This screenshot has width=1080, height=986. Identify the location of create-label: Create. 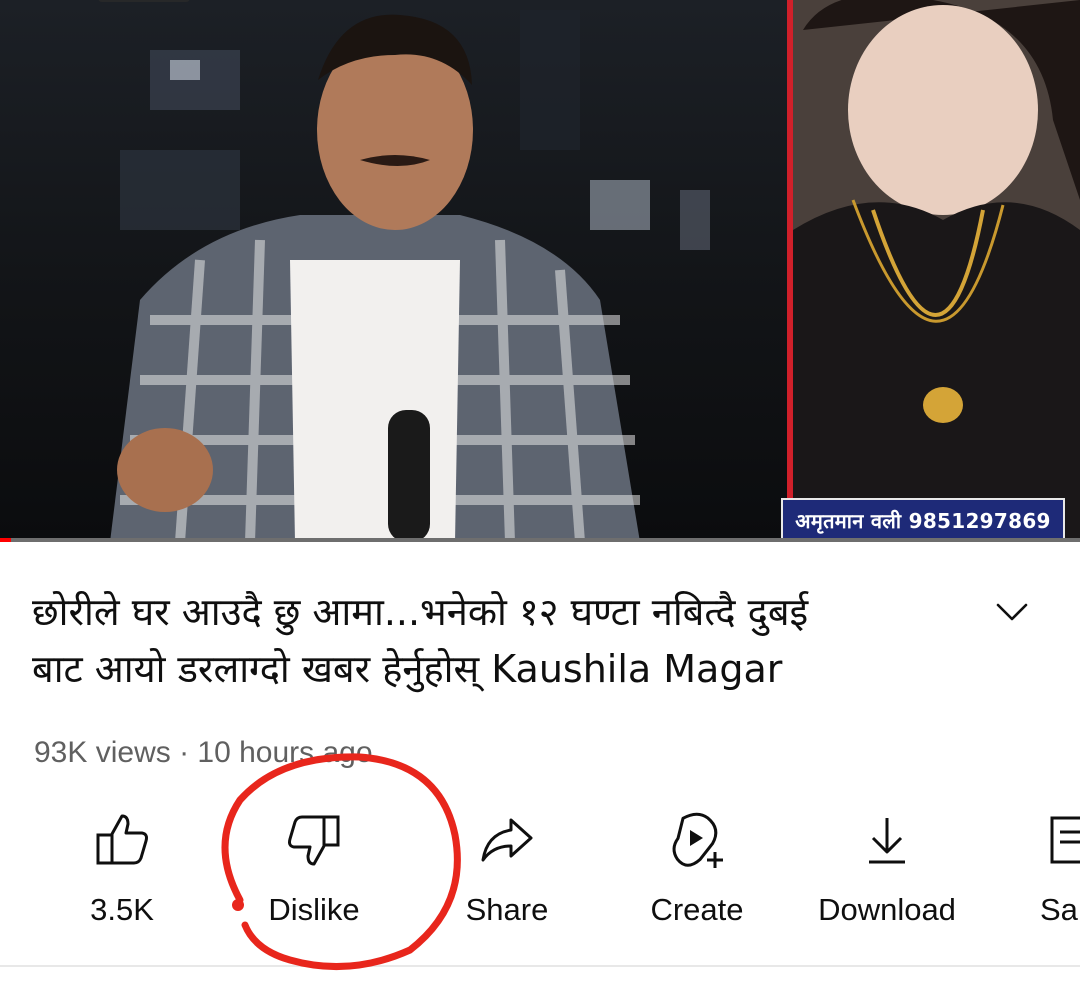
(697, 909).